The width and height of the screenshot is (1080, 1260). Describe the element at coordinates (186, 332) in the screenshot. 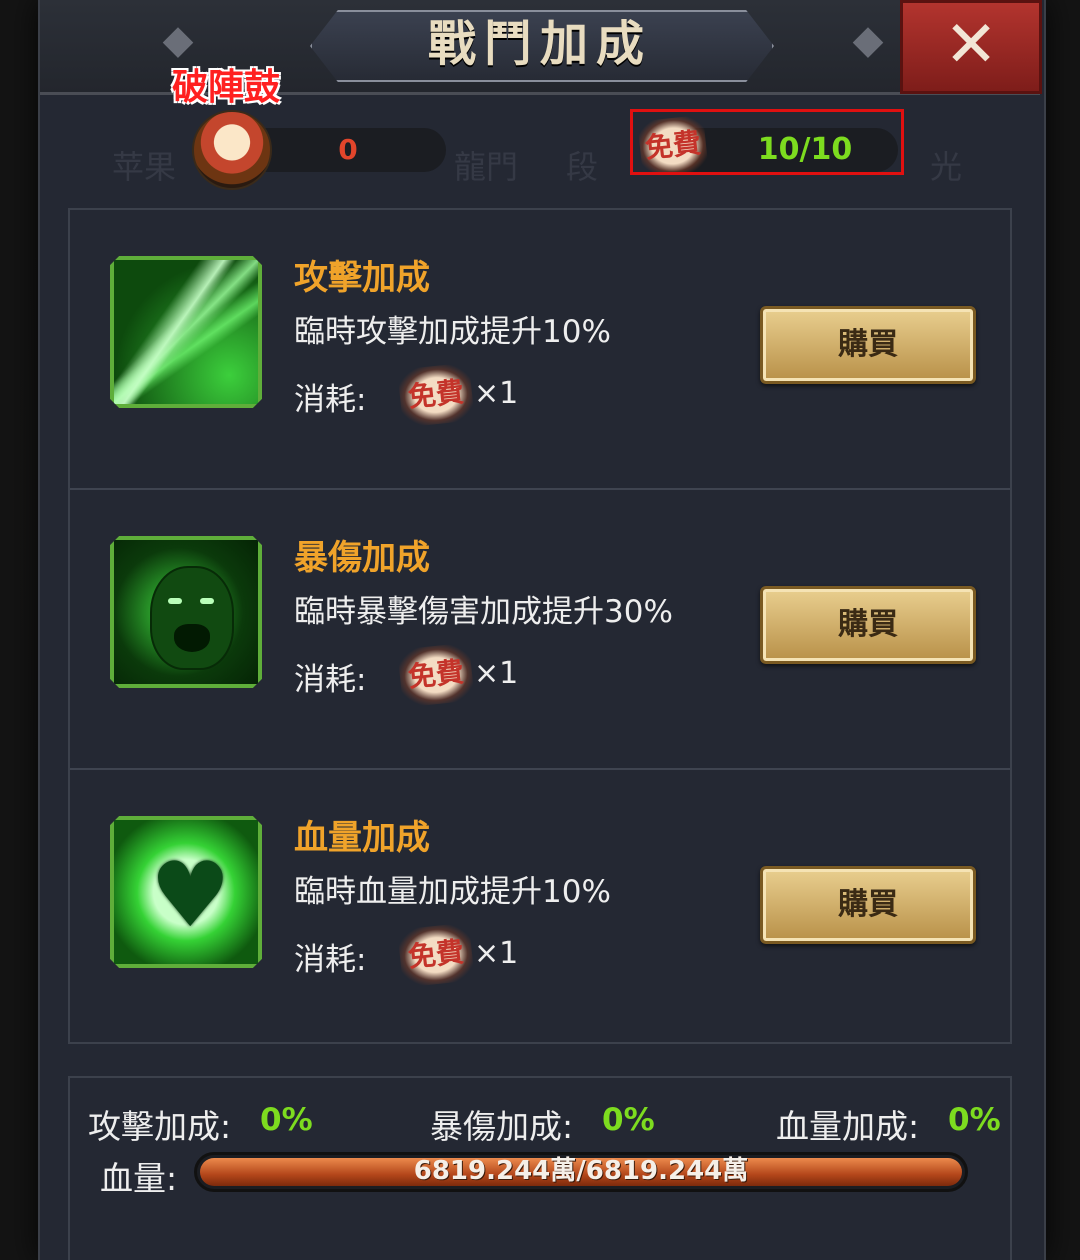

I see `attack-slash-icon` at that location.